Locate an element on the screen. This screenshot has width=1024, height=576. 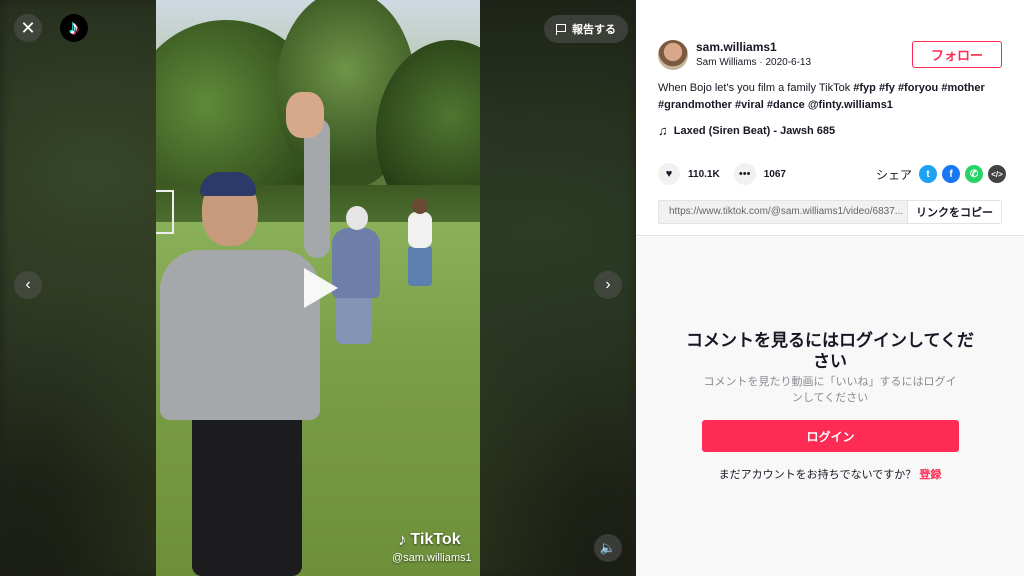
hashtag: #foryou is located at coordinates (918, 88).